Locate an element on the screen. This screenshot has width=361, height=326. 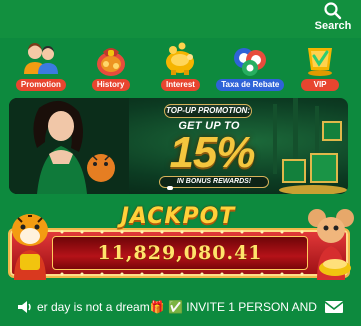
menu-label-history: History is located at coordinates (110, 85).